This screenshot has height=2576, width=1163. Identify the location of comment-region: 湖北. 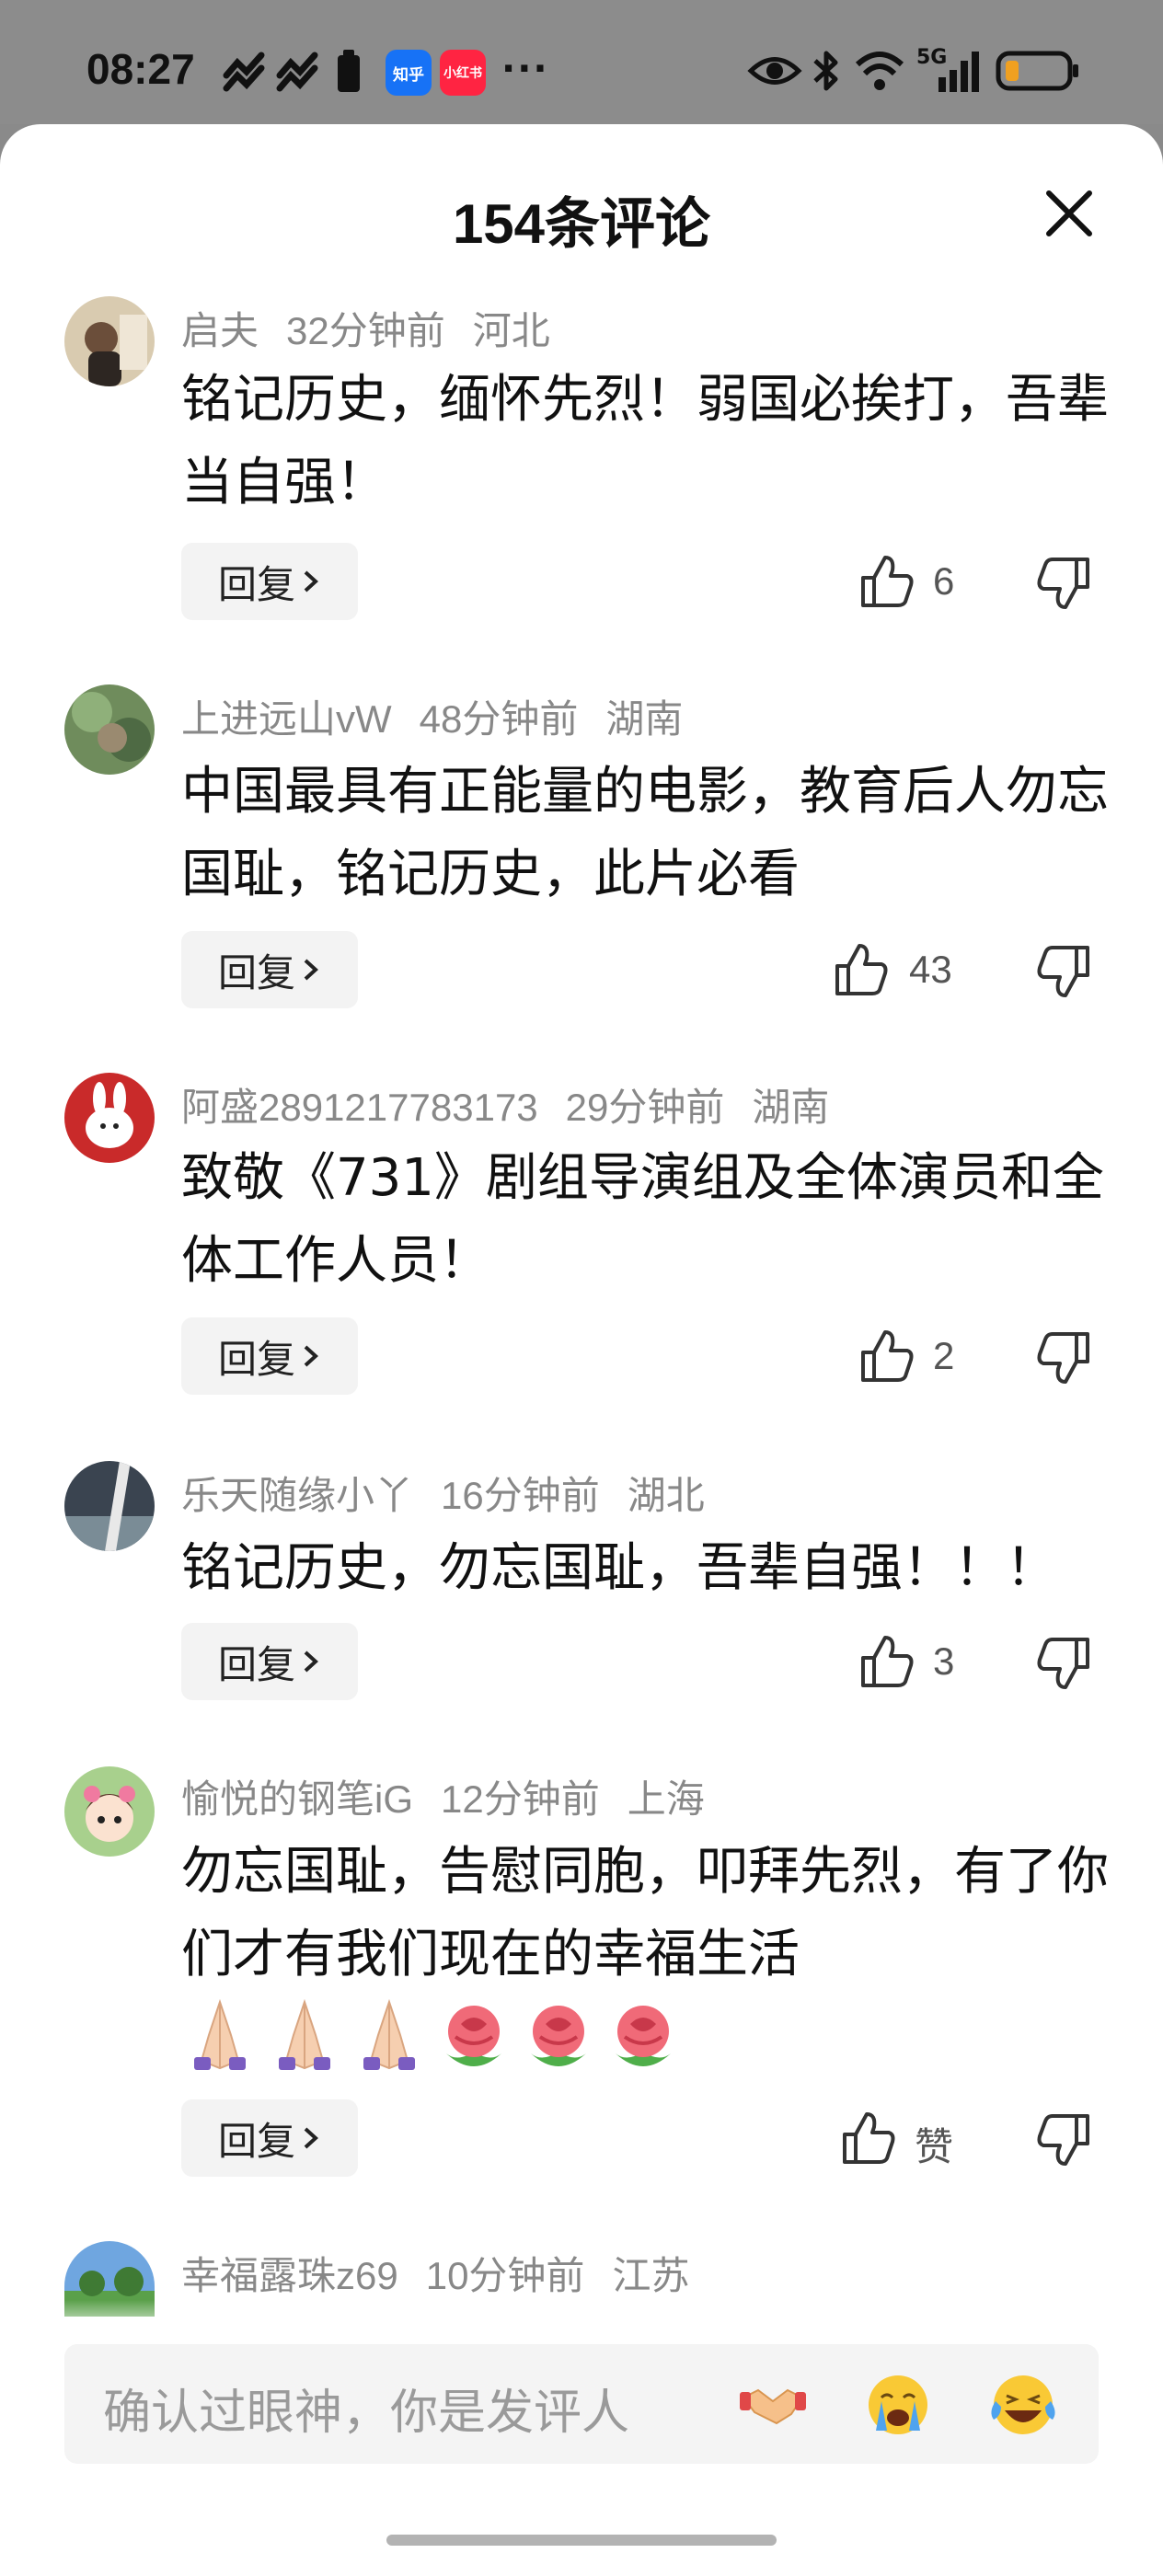
(666, 1495).